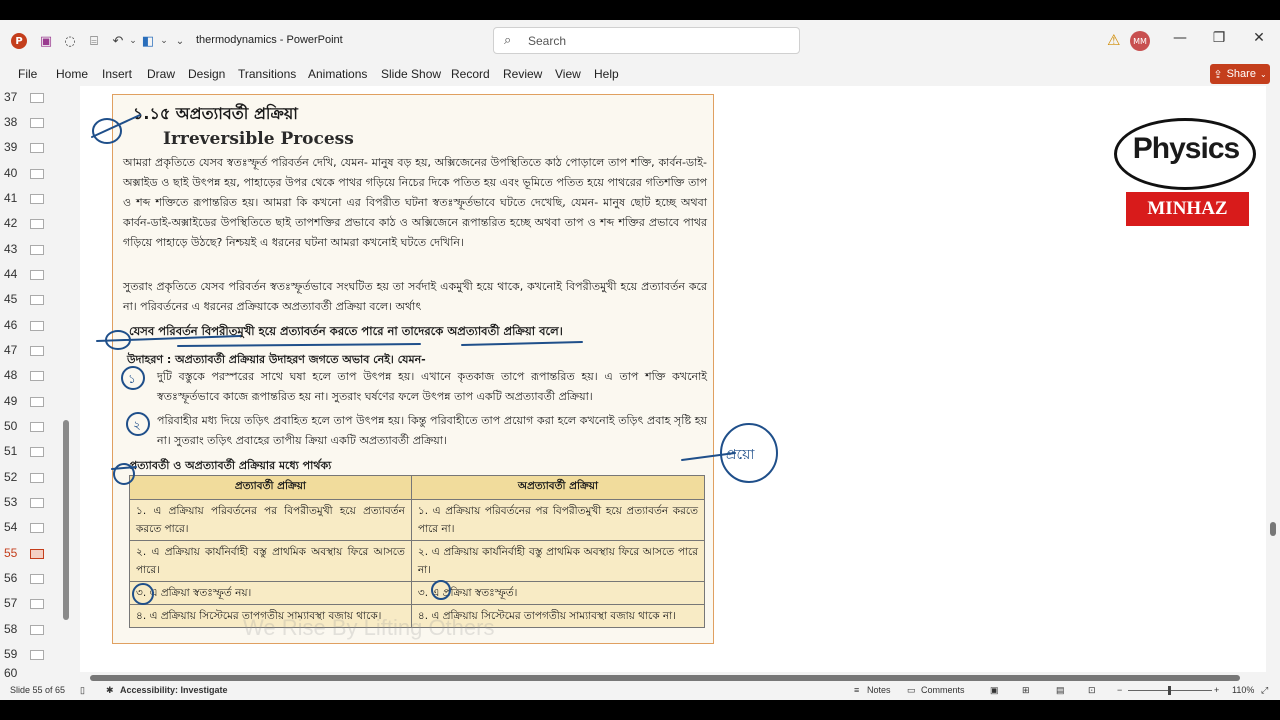 This screenshot has height=720, width=1280. I want to click on tab-slide-show: Slide Show, so click(411, 74).